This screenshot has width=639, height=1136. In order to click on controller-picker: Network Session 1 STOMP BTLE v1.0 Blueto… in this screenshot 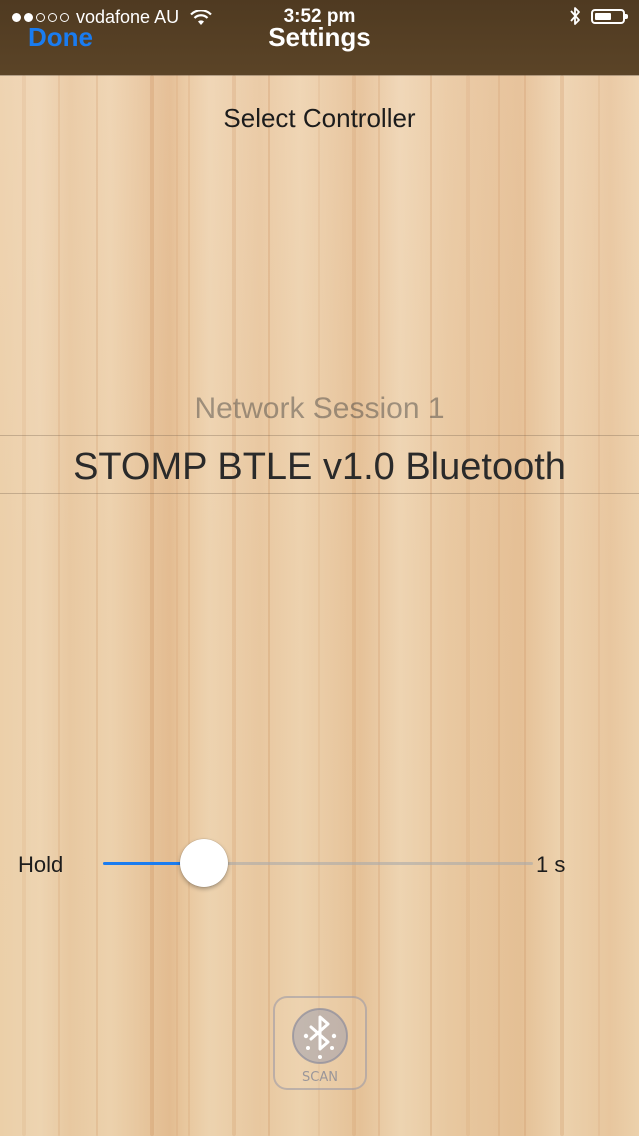, I will do `click(319, 445)`.